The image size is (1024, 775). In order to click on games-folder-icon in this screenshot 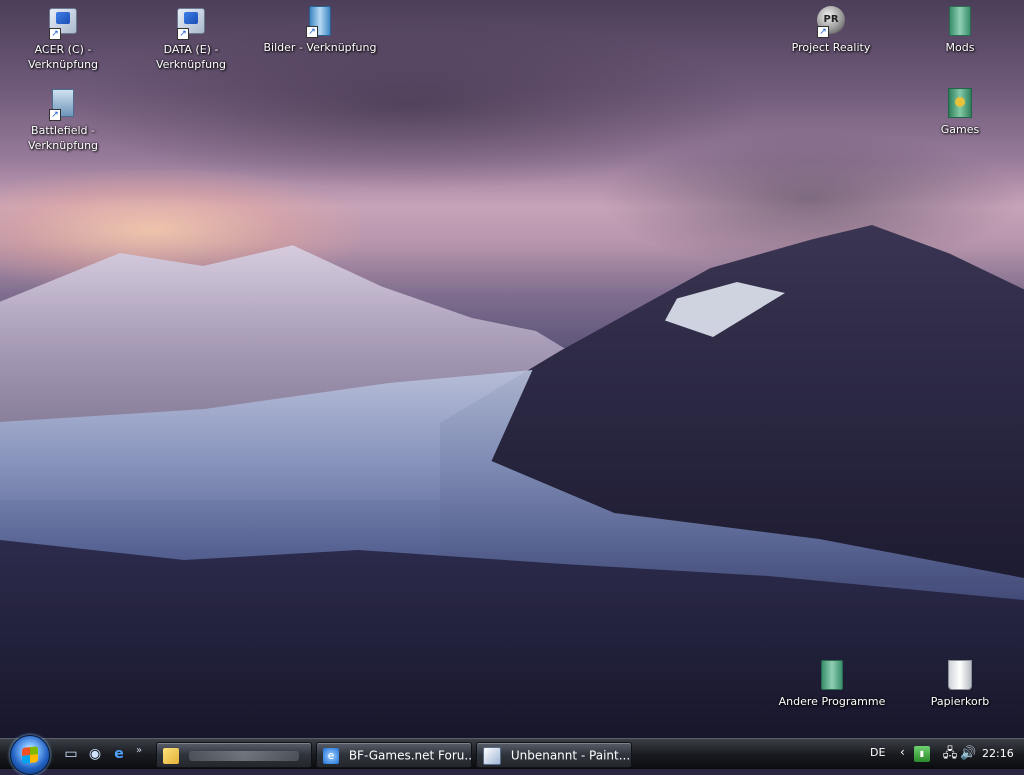, I will do `click(960, 104)`.